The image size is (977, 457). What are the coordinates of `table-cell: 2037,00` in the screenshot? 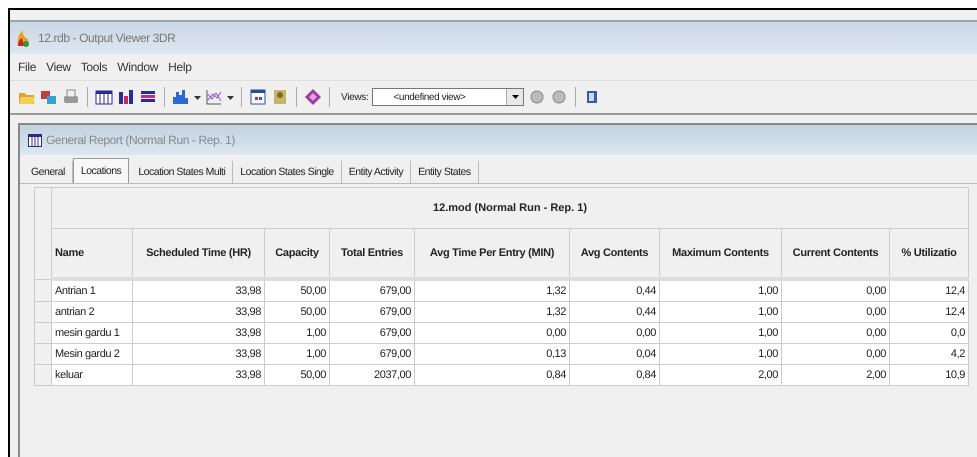 It's located at (372, 375).